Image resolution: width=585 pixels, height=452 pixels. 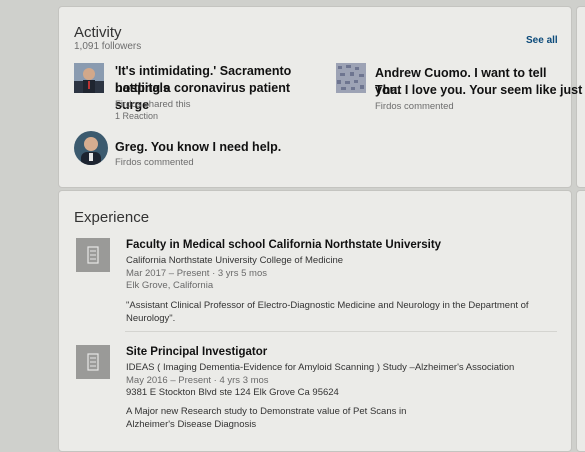 I want to click on post-meta: Firdos shared this, so click(x=153, y=104).